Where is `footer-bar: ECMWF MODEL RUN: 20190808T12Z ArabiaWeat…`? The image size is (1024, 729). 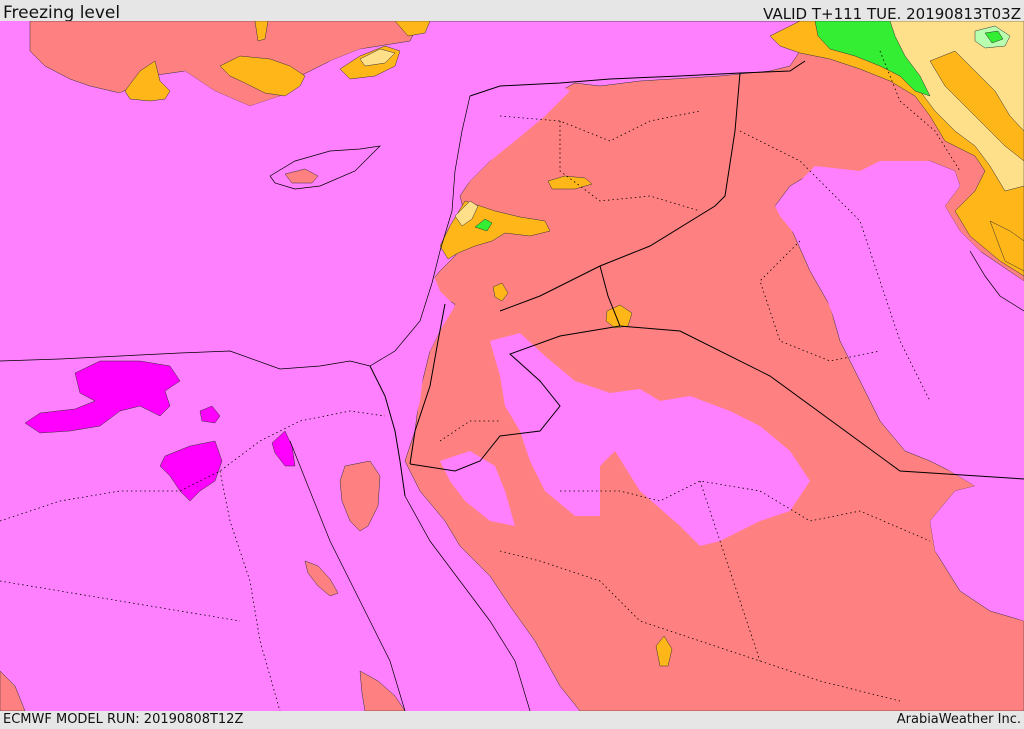 footer-bar: ECMWF MODEL RUN: 20190808T12Z ArabiaWeat… is located at coordinates (512, 720).